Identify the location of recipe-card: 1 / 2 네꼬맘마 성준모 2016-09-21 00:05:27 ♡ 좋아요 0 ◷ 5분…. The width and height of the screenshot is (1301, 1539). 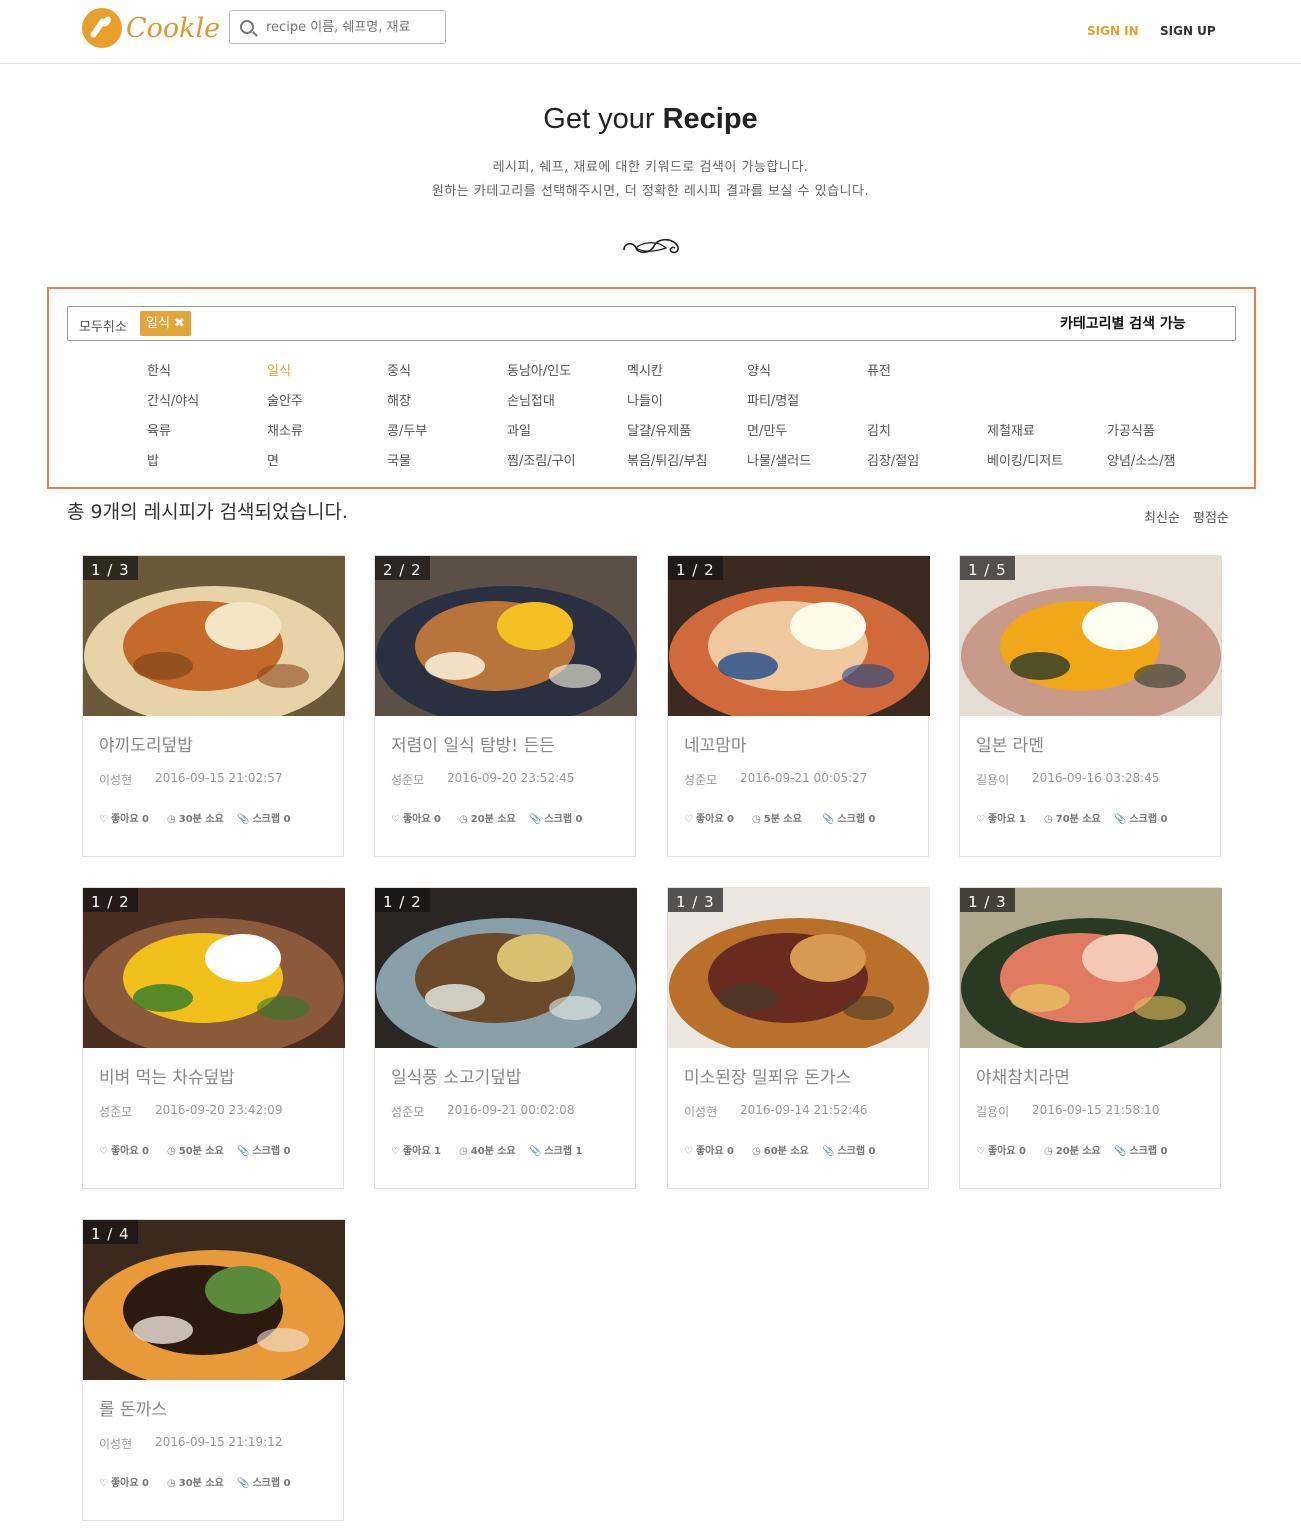
(798, 706).